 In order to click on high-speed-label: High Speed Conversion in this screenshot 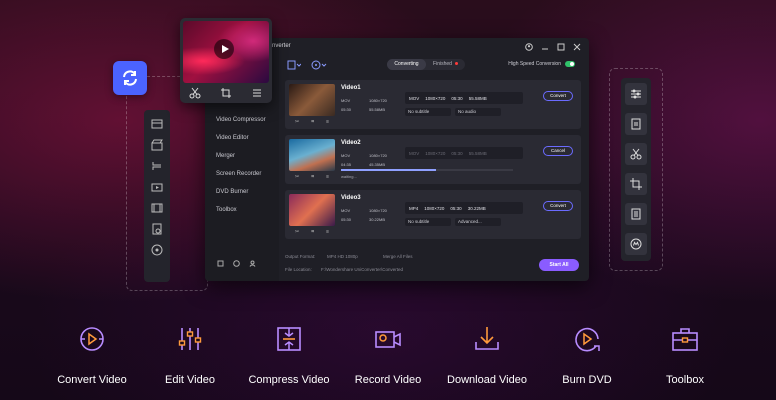, I will do `click(534, 64)`.